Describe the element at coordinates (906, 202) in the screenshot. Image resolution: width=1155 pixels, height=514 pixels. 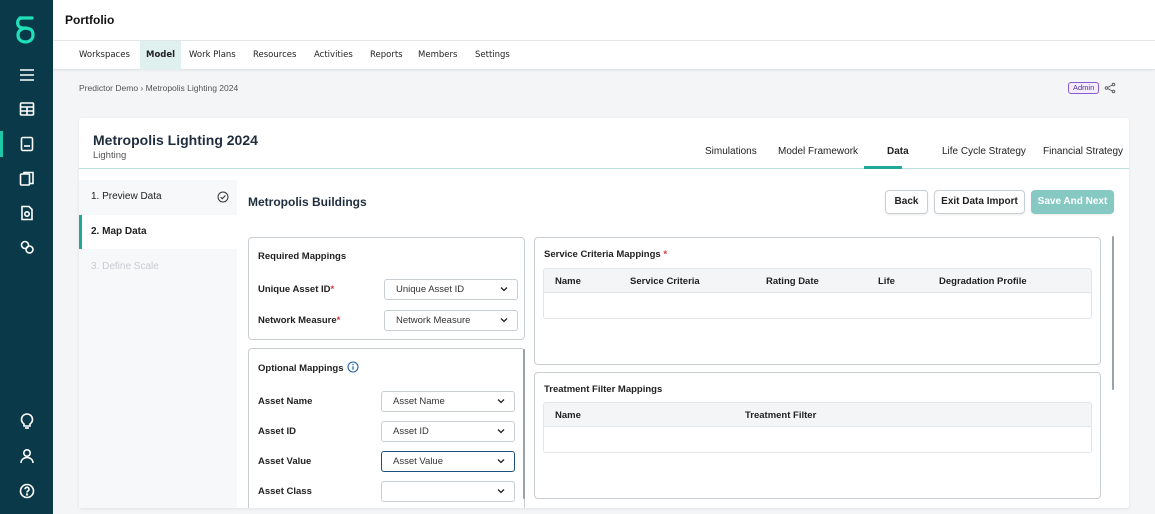
I see `back-button: Back` at that location.